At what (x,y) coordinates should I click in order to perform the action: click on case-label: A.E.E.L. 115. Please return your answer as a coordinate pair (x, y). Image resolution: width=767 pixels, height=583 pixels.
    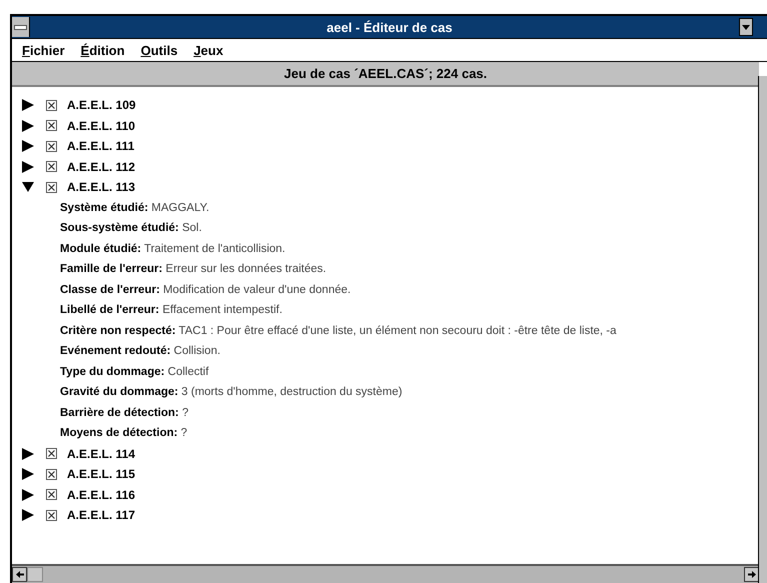
    Looking at the image, I should click on (101, 474).